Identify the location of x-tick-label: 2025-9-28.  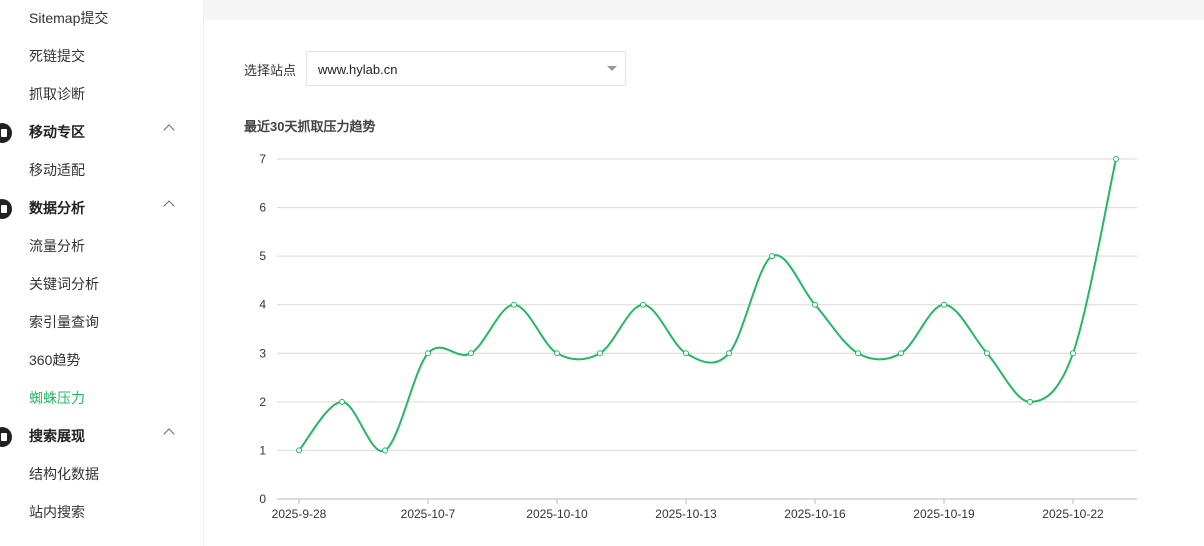
(299, 514).